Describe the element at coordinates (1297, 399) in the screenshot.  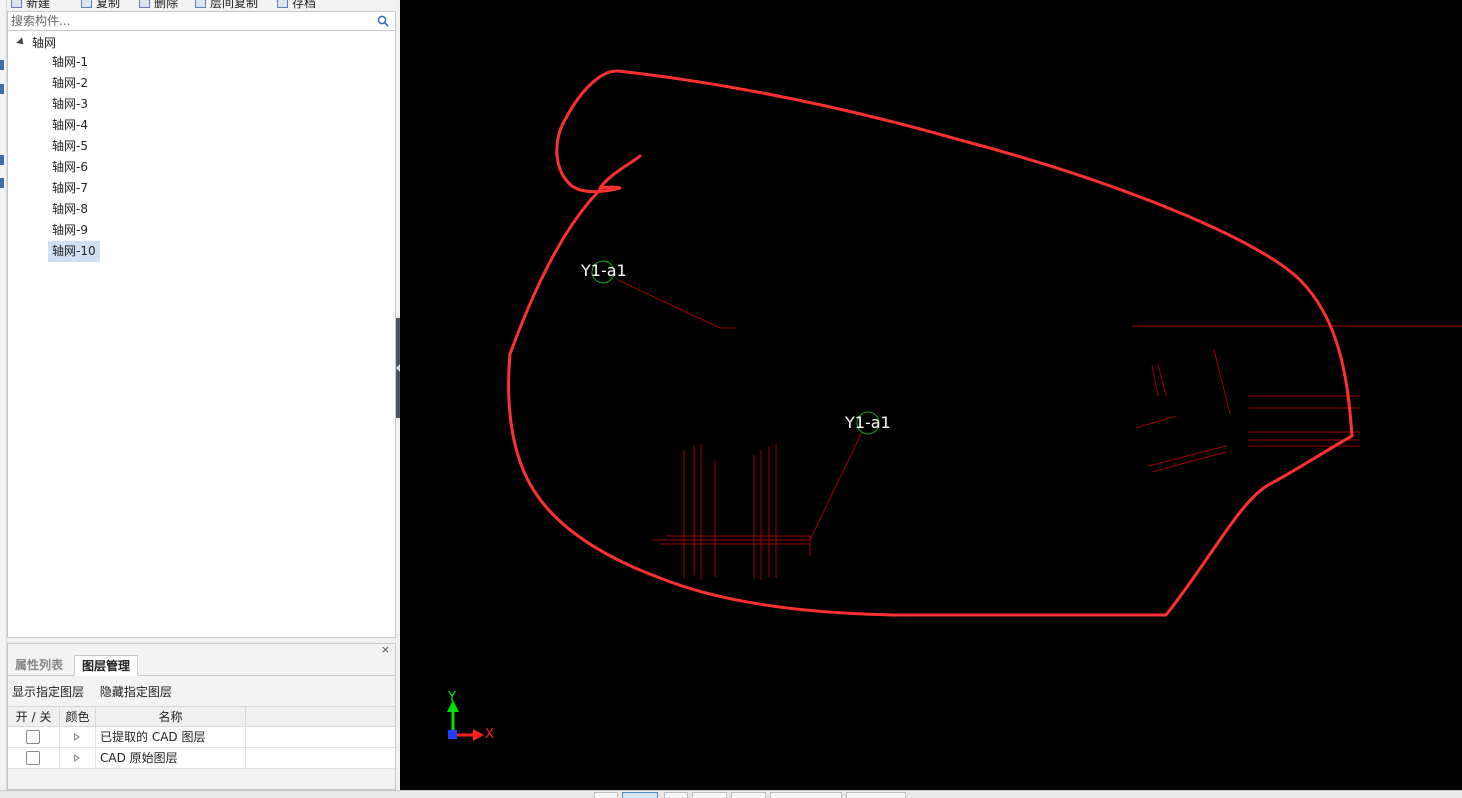
I see `cad-lines-right` at that location.